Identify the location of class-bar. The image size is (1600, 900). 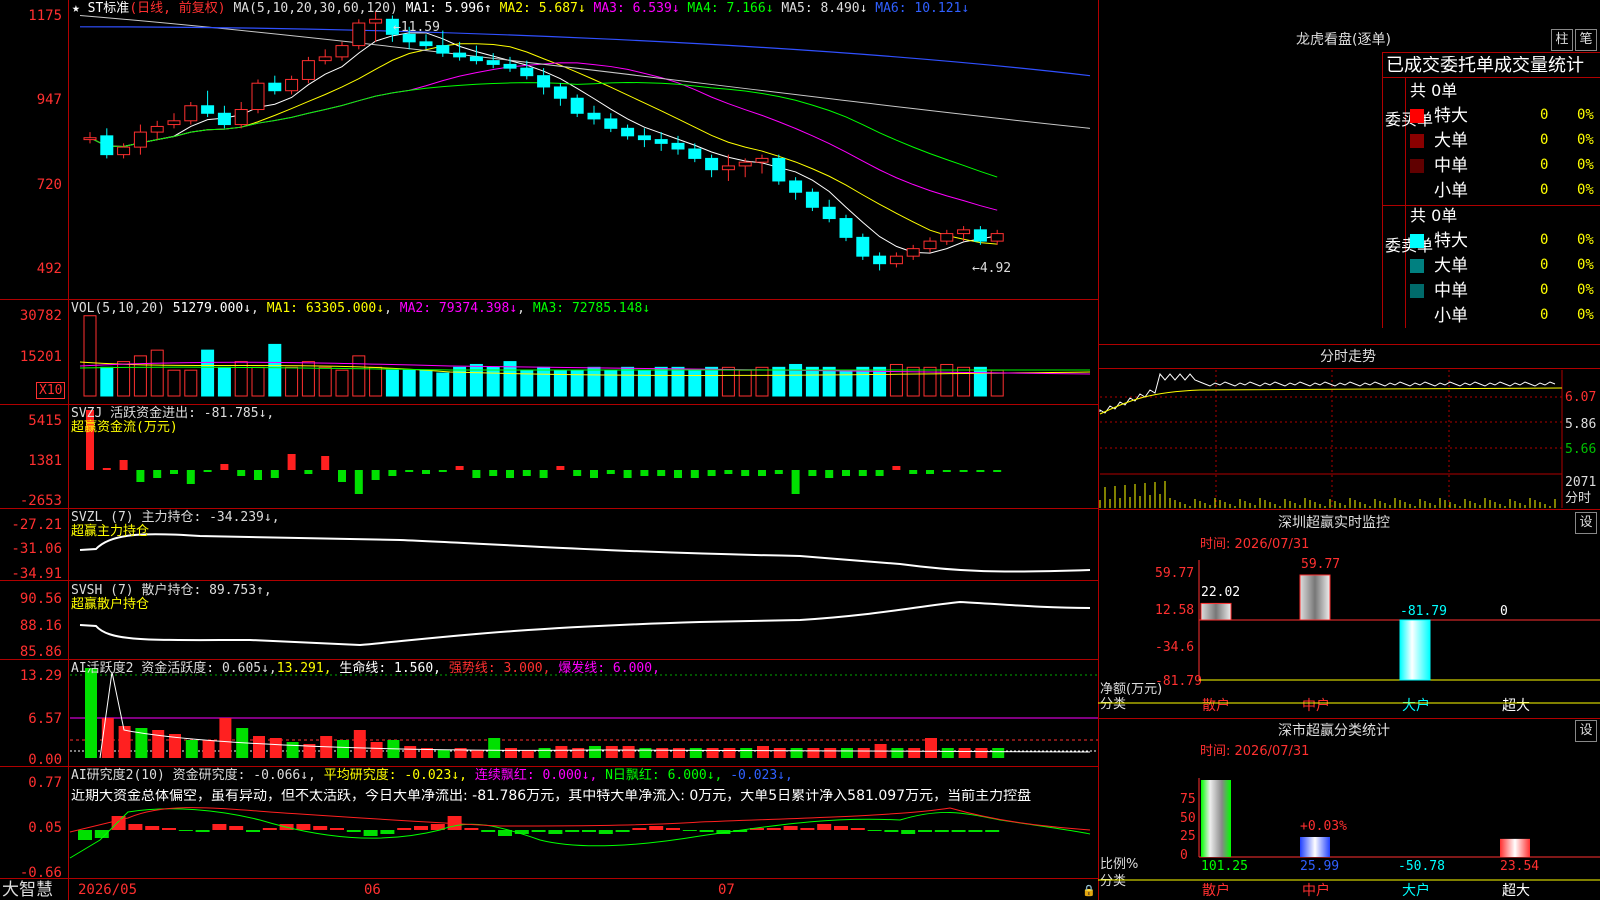
(1515, 847).